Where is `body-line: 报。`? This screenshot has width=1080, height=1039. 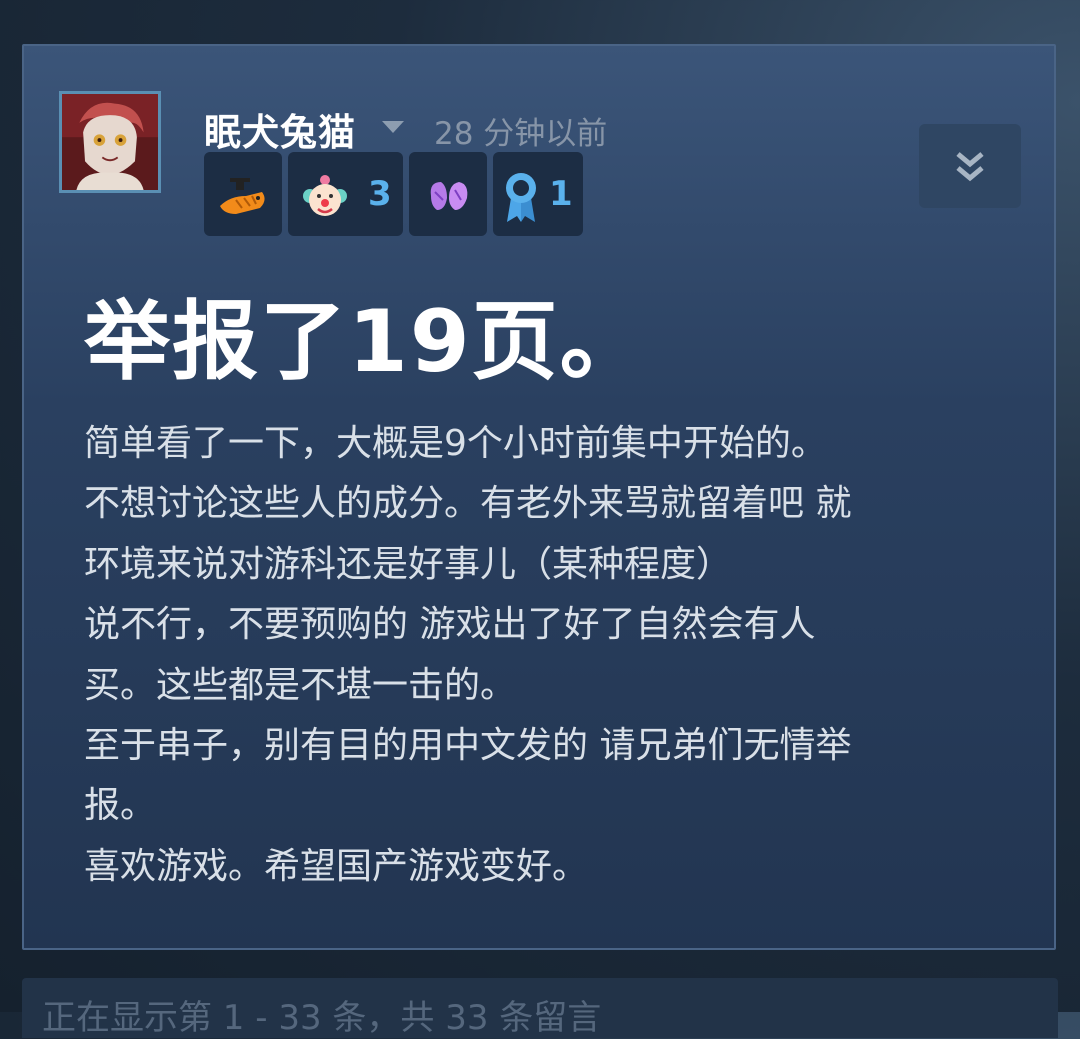 body-line: 报。 is located at coordinates (120, 806).